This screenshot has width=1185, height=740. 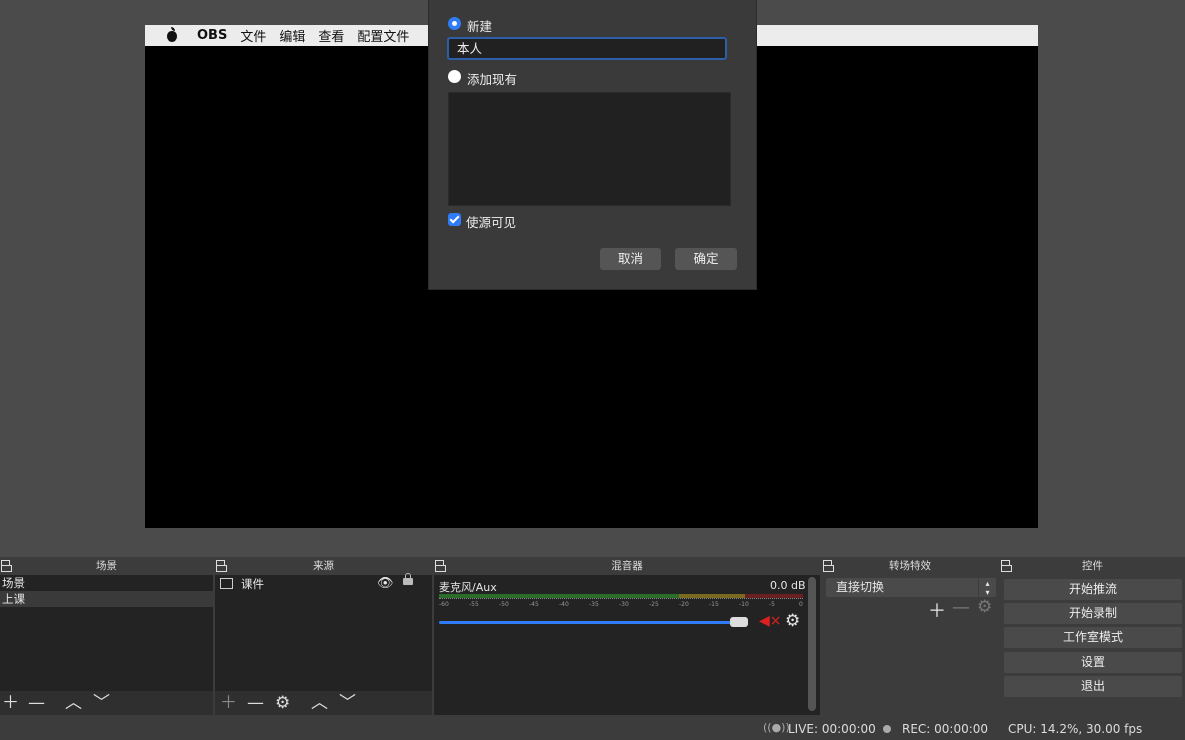 What do you see at coordinates (454, 76) in the screenshot?
I see `add-existing-radio` at bounding box center [454, 76].